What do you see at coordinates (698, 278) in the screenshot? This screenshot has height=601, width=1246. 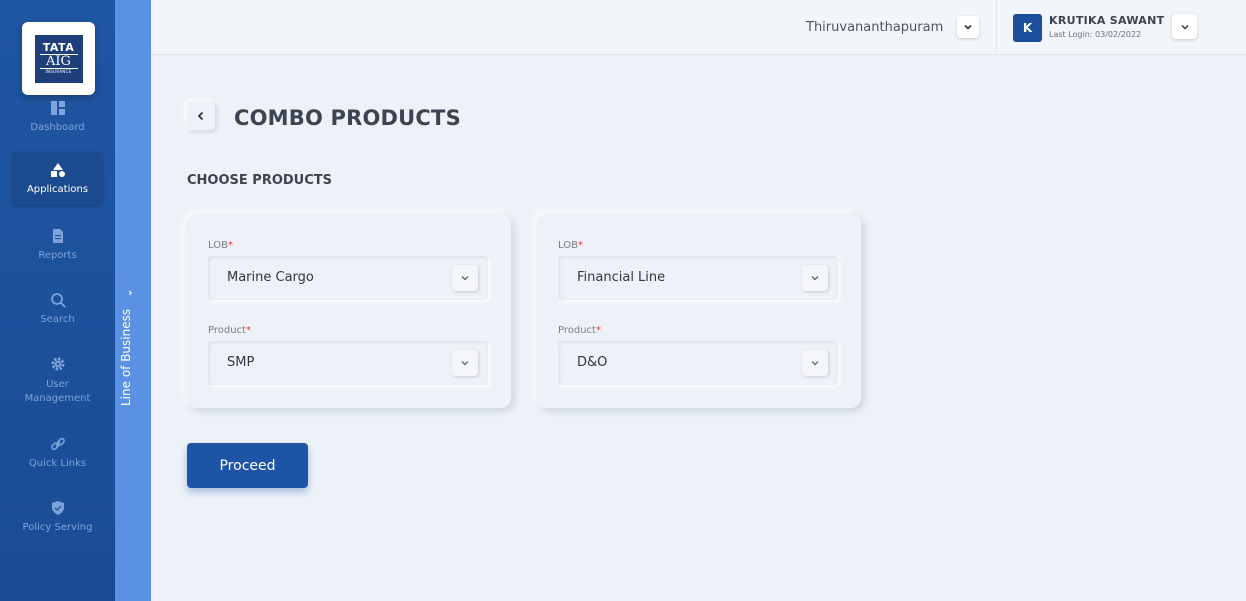 I see `lob-select: Financial Line` at bounding box center [698, 278].